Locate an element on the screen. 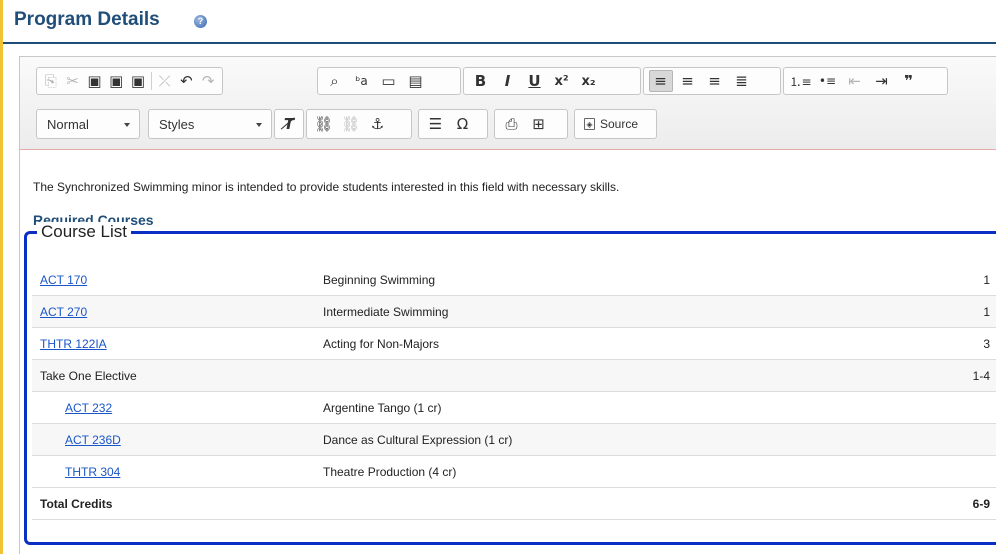 The image size is (996, 554). course-title-cell: Beginning Swimming is located at coordinates (623, 280).